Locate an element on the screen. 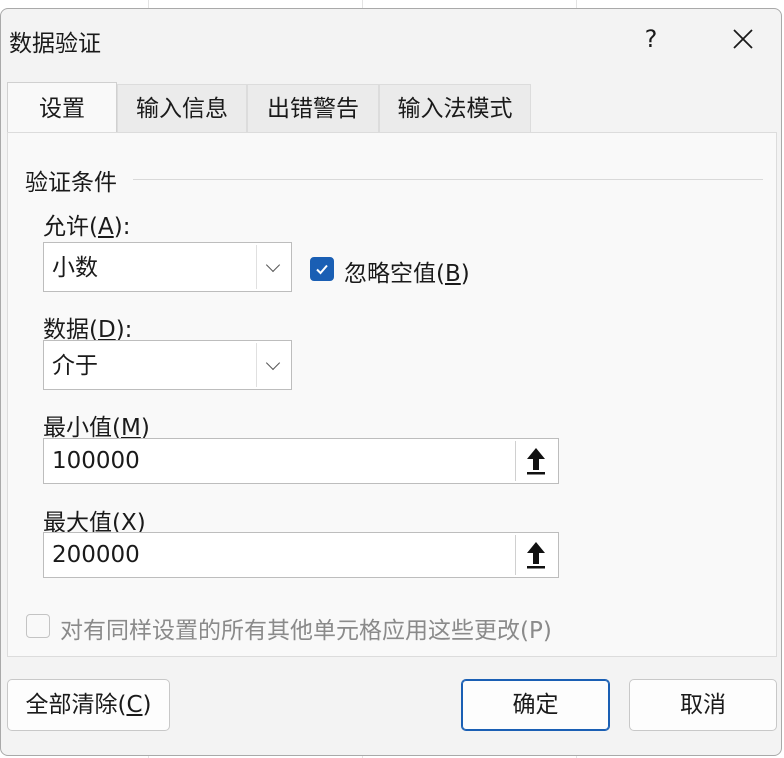  validation-criteria-heading: 验证条件 is located at coordinates (71, 183).